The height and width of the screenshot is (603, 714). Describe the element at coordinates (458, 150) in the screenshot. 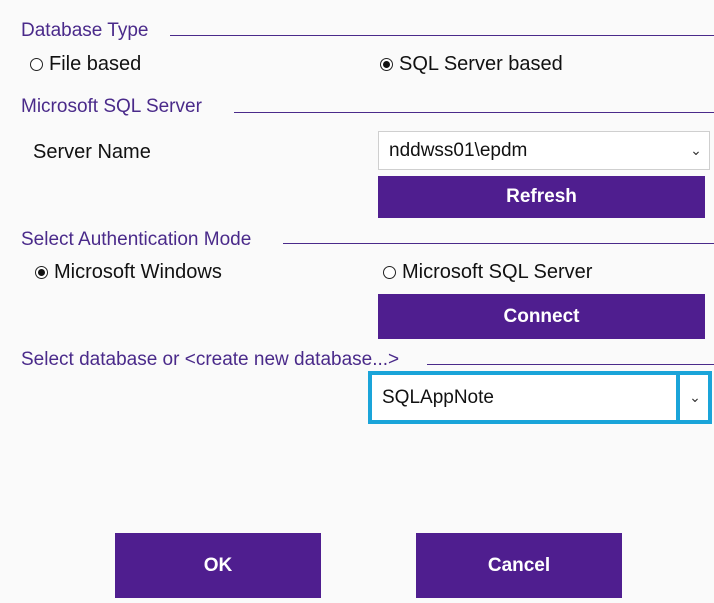

I see `server-name-value: nddwss01\epdm` at that location.